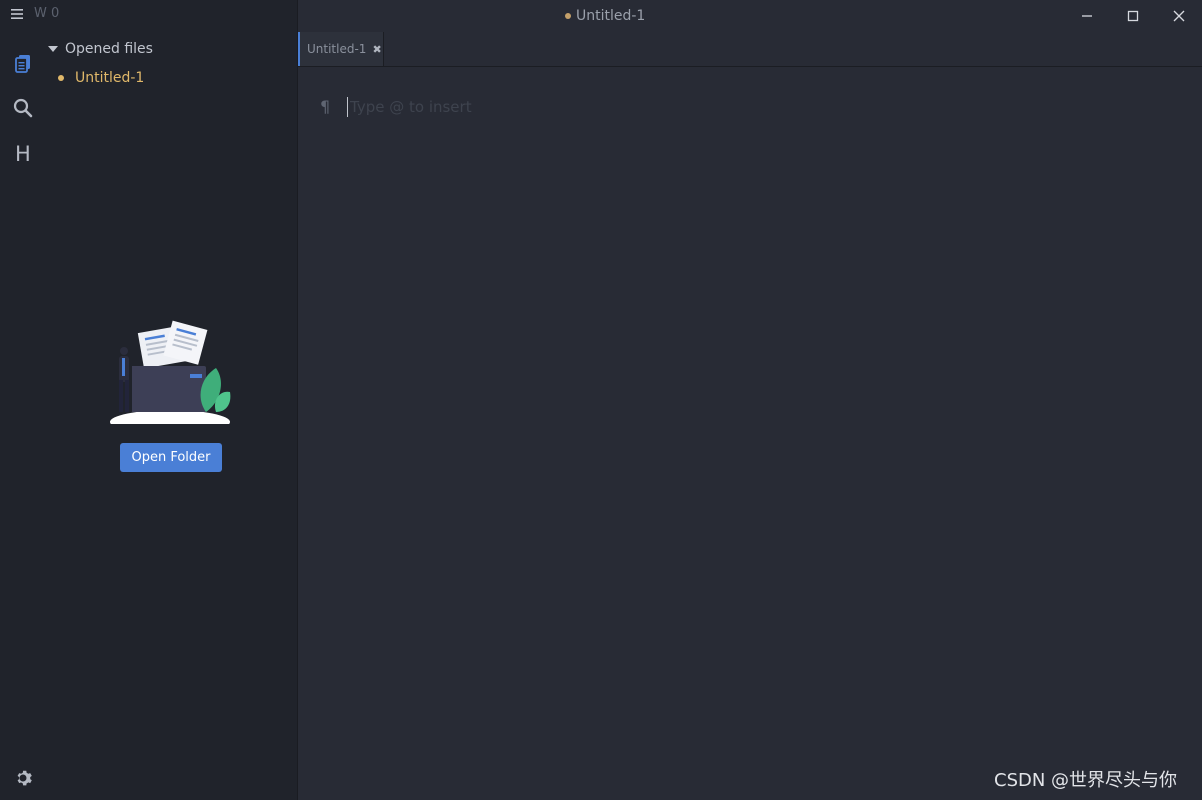  Describe the element at coordinates (110, 78) in the screenshot. I see `file-name: Untitled-1` at that location.